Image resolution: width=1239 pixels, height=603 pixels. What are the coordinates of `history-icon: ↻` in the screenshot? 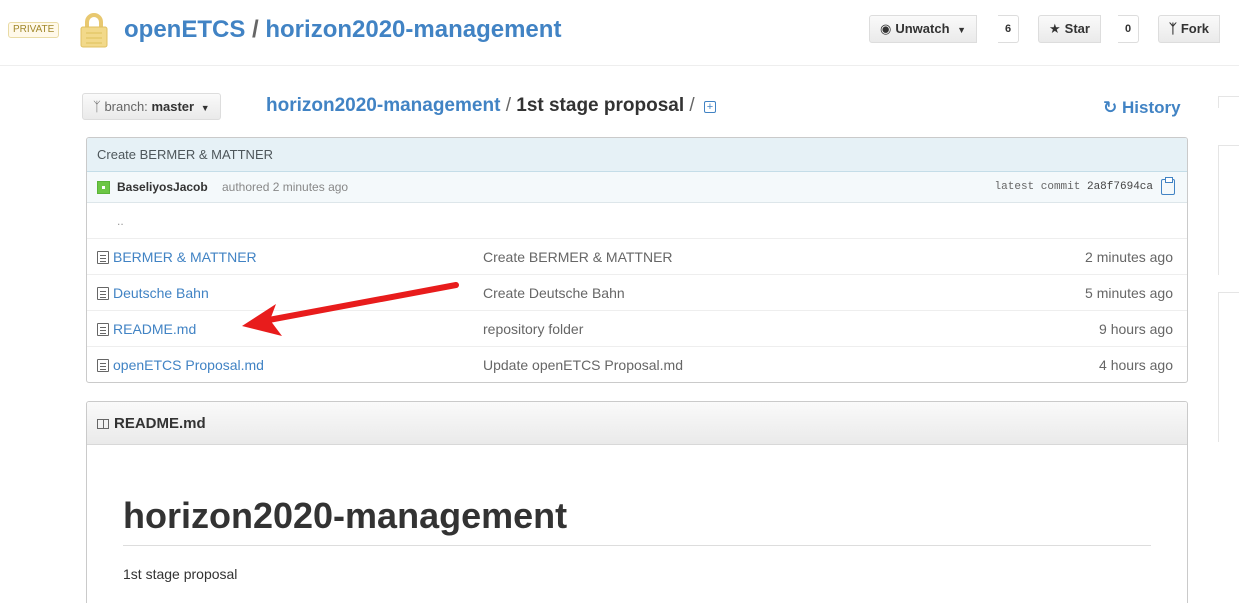 It's located at (1110, 107).